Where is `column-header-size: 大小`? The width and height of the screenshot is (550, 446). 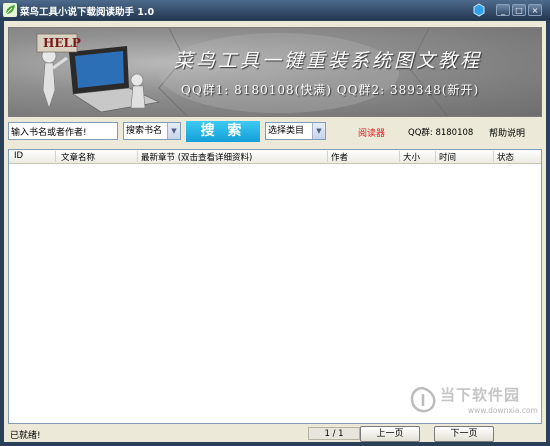
column-header-size: 大小 is located at coordinates (411, 157).